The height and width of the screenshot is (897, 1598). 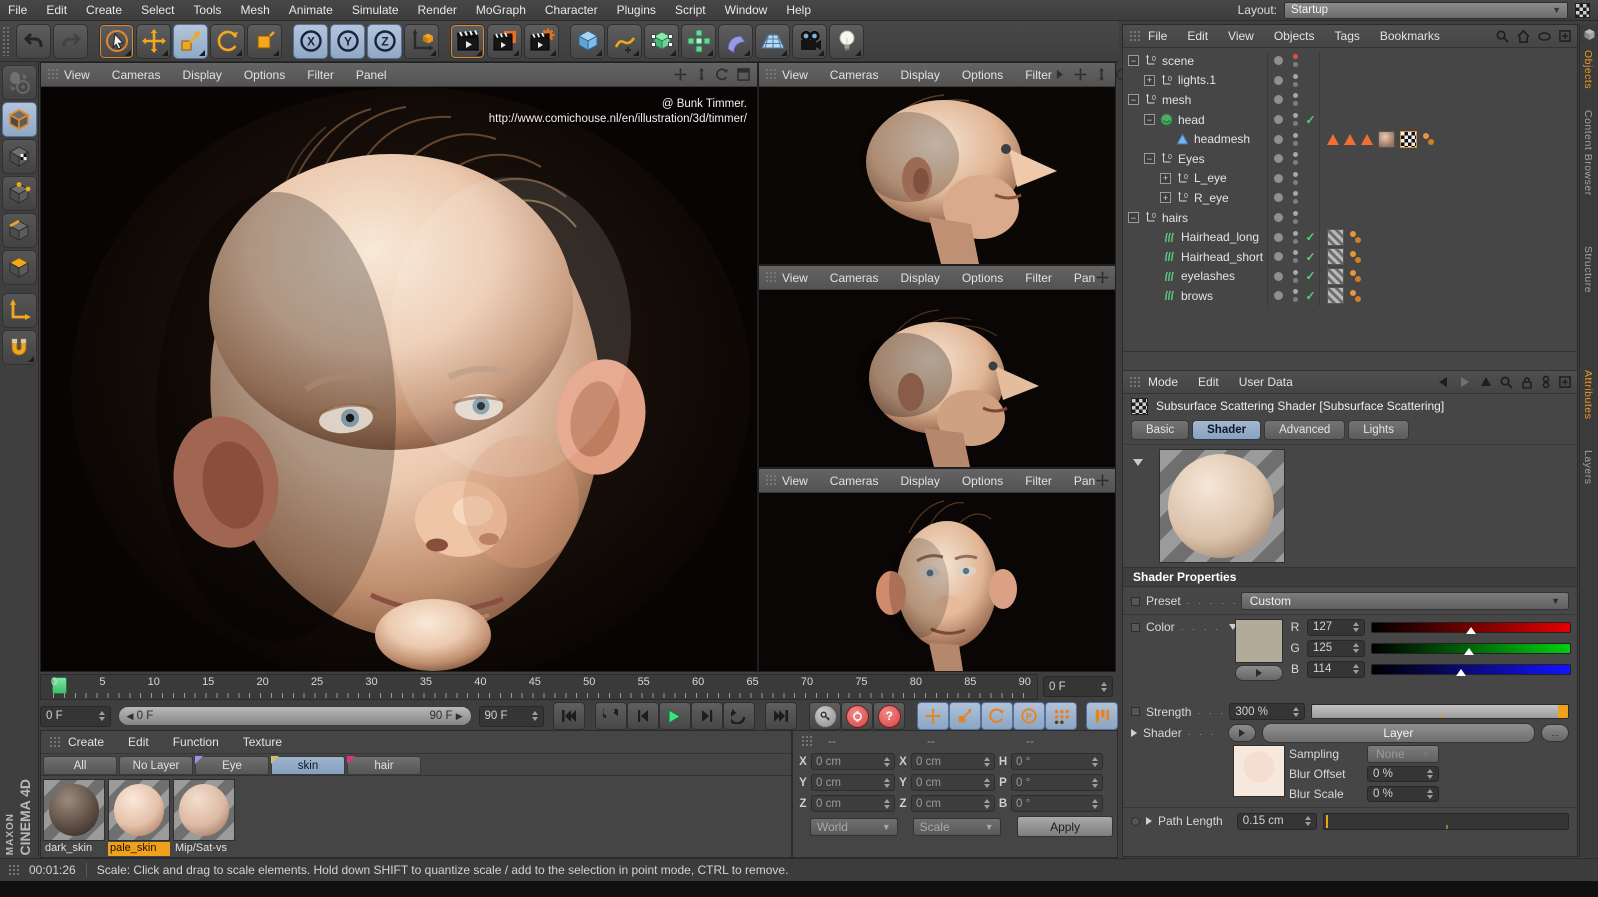 I want to click on back-icon, so click(x=1443, y=382).